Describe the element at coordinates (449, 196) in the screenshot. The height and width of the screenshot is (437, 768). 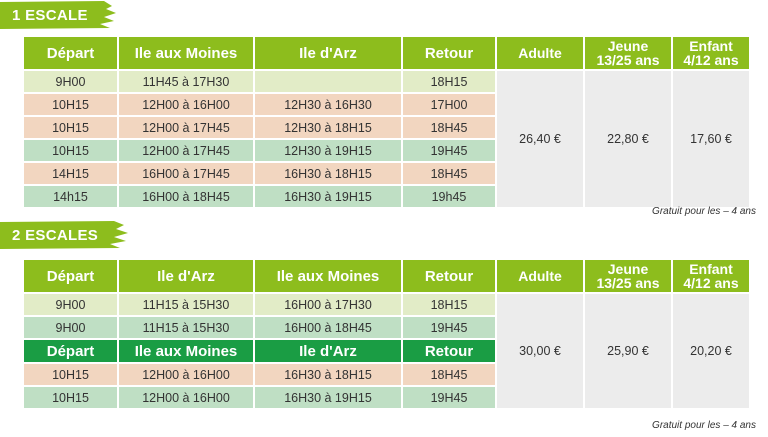
I see `cell-retour: 19h45` at that location.